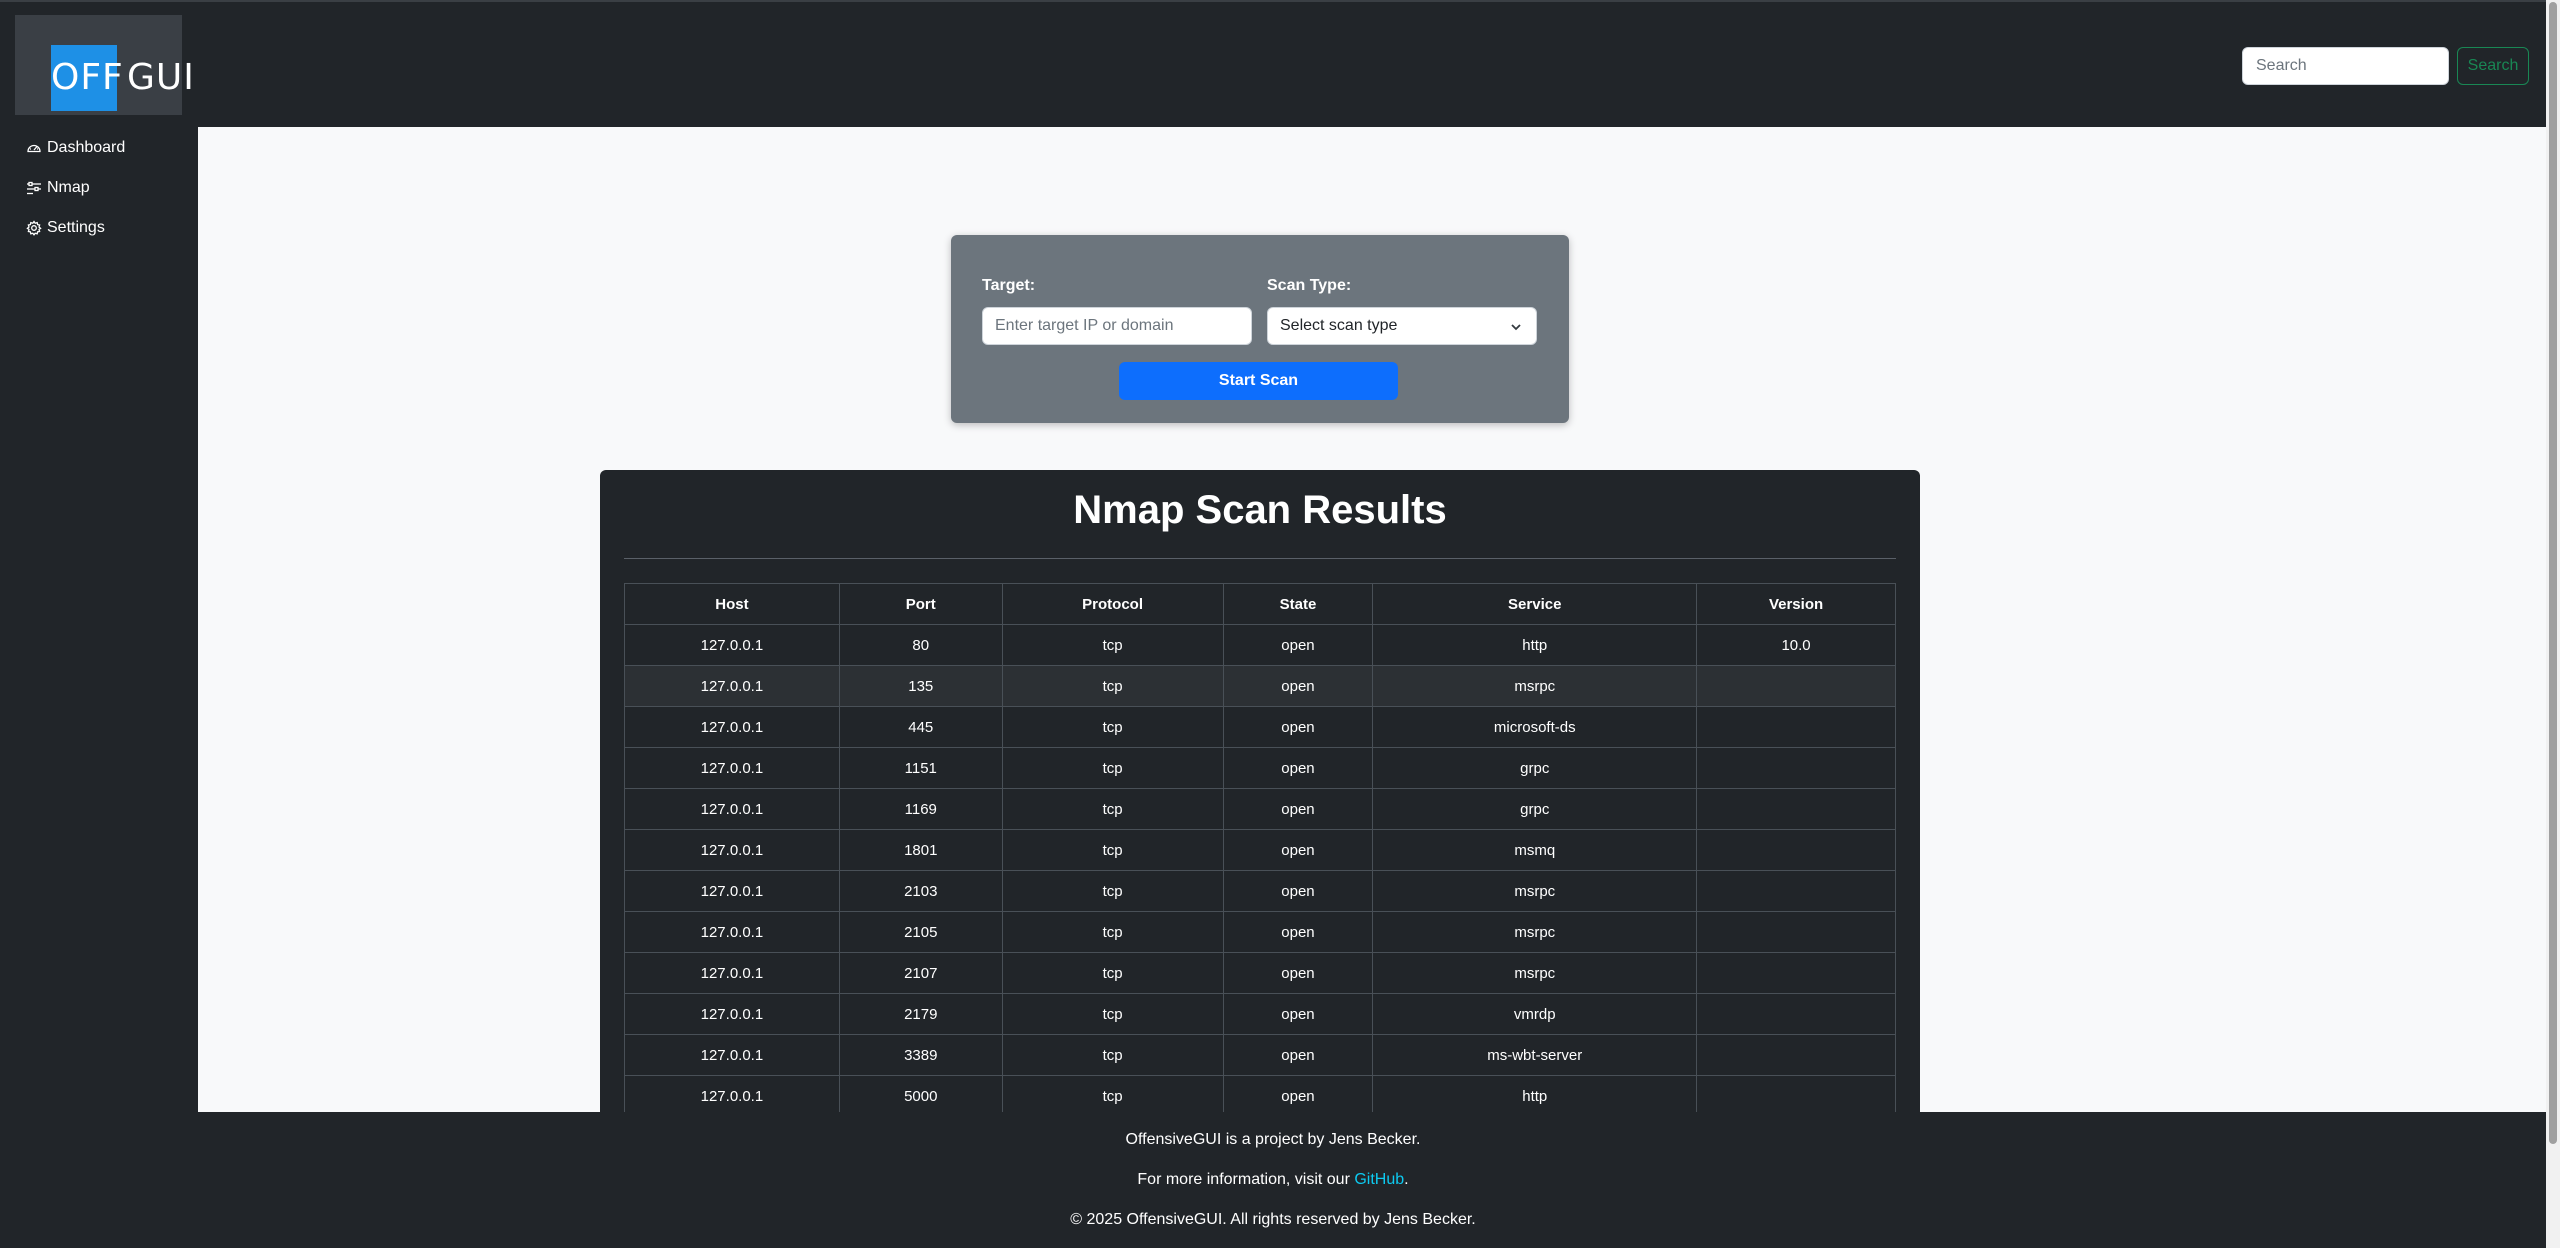 The image size is (2560, 1248). What do you see at coordinates (1258, 381) in the screenshot?
I see `start-scan-button: Start Scan` at bounding box center [1258, 381].